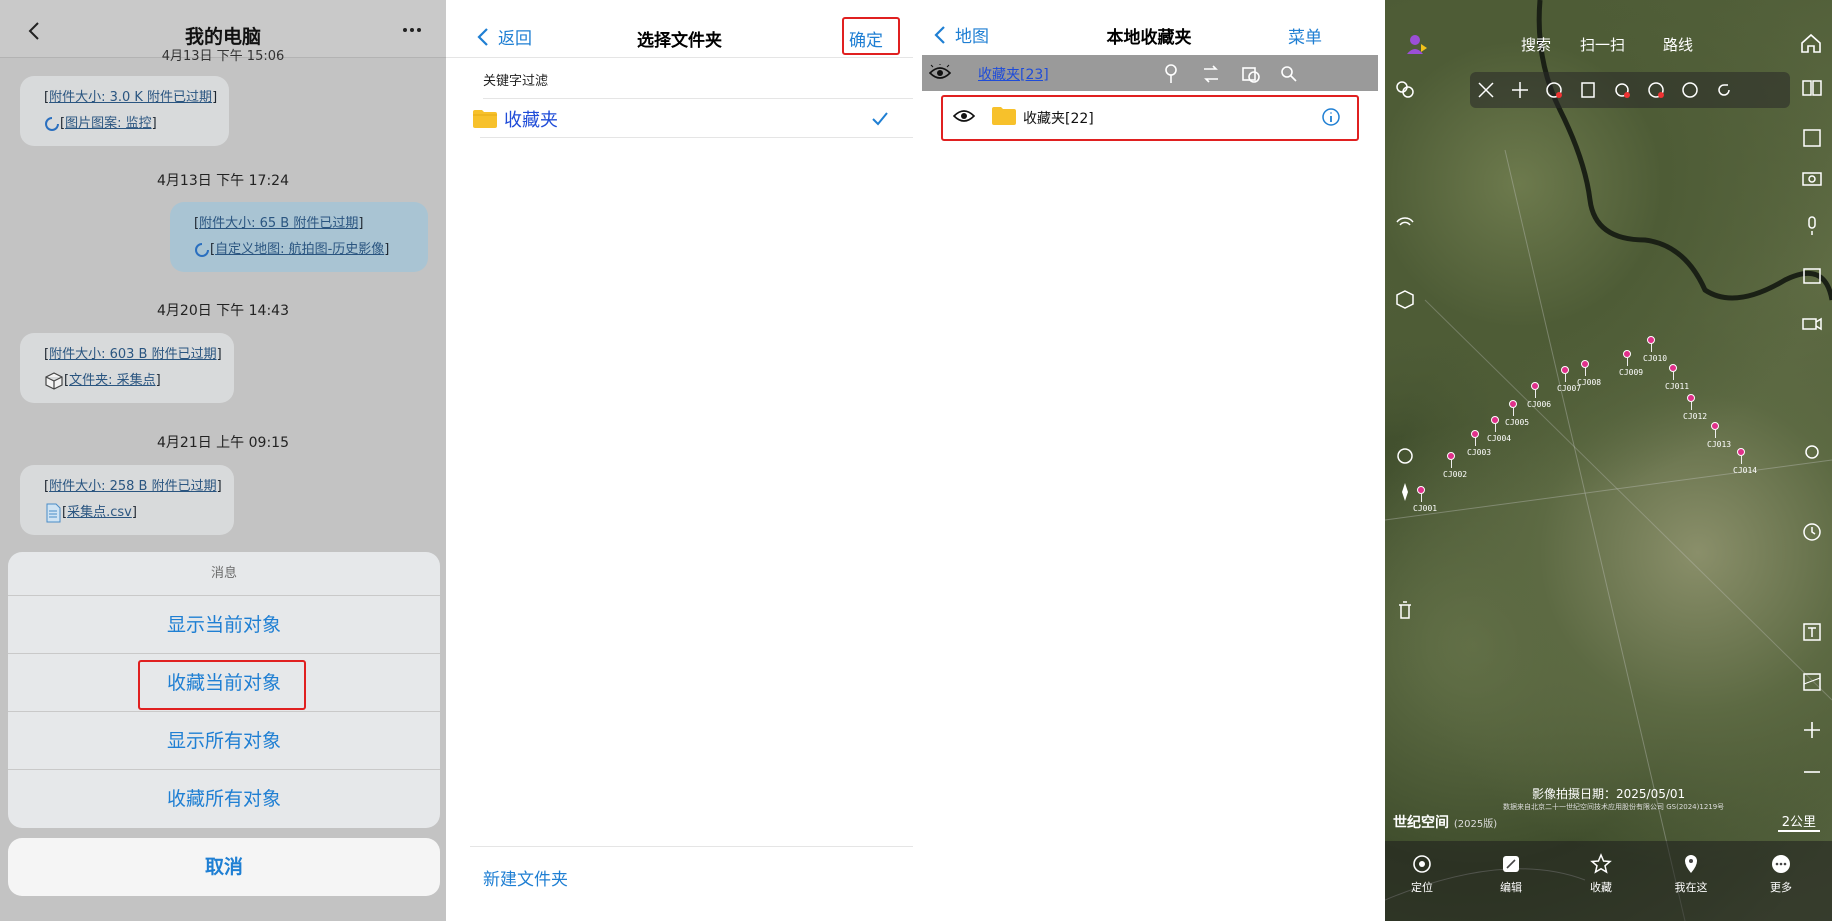 This screenshot has height=921, width=1832. Describe the element at coordinates (108, 124) in the screenshot. I see `attachment-name-link: 图片图案: 监控` at that location.